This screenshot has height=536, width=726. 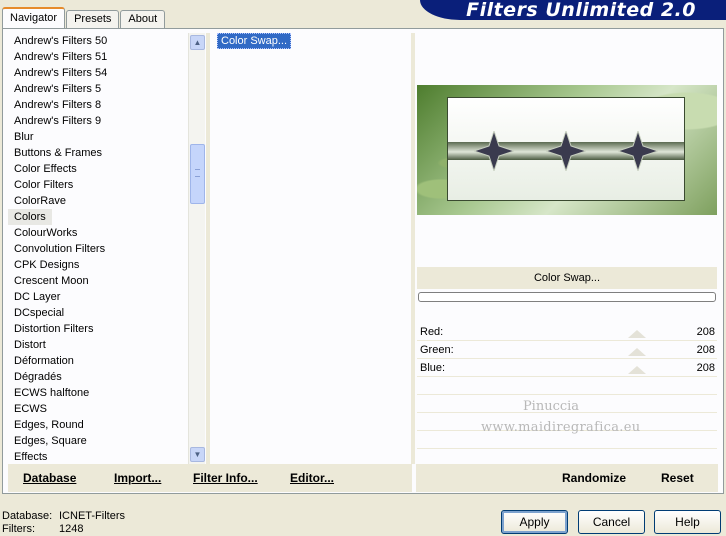 I want to click on watermark-name: Pinuccia, so click(x=551, y=406).